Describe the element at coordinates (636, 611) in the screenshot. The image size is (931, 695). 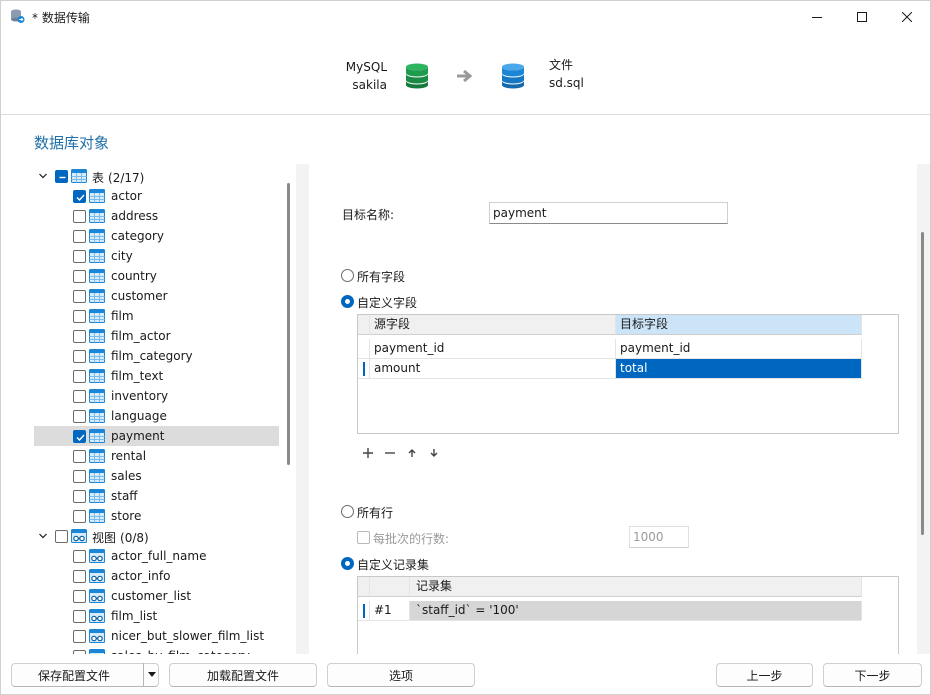
I see `recordset-row-value: `staff_id` = '100'` at that location.